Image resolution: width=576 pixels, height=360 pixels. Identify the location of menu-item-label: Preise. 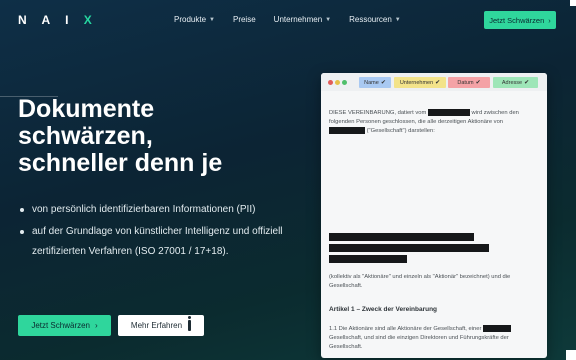
(244, 19).